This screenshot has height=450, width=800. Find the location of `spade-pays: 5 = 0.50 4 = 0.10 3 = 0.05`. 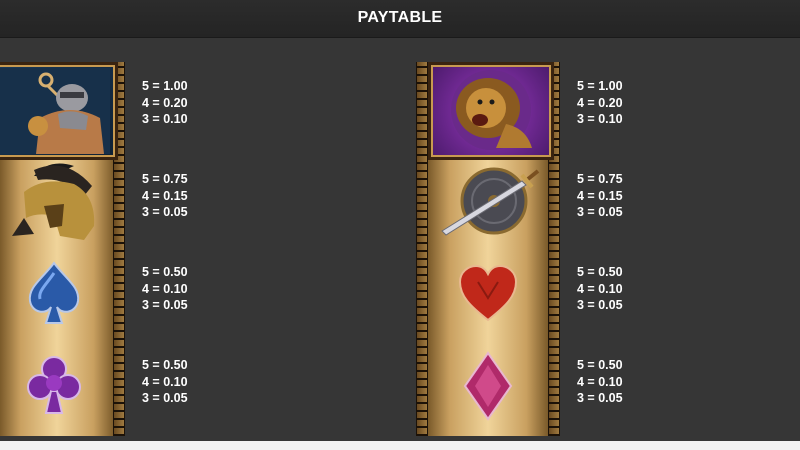

spade-pays: 5 = 0.50 4 = 0.10 3 = 0.05 is located at coordinates (187, 289).